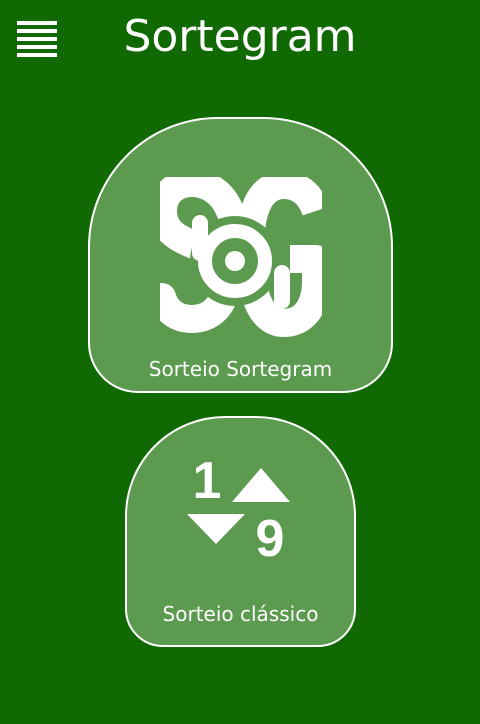 The width and height of the screenshot is (480, 724). Describe the element at coordinates (240, 36) in the screenshot. I see `app-title: Sortegram` at that location.